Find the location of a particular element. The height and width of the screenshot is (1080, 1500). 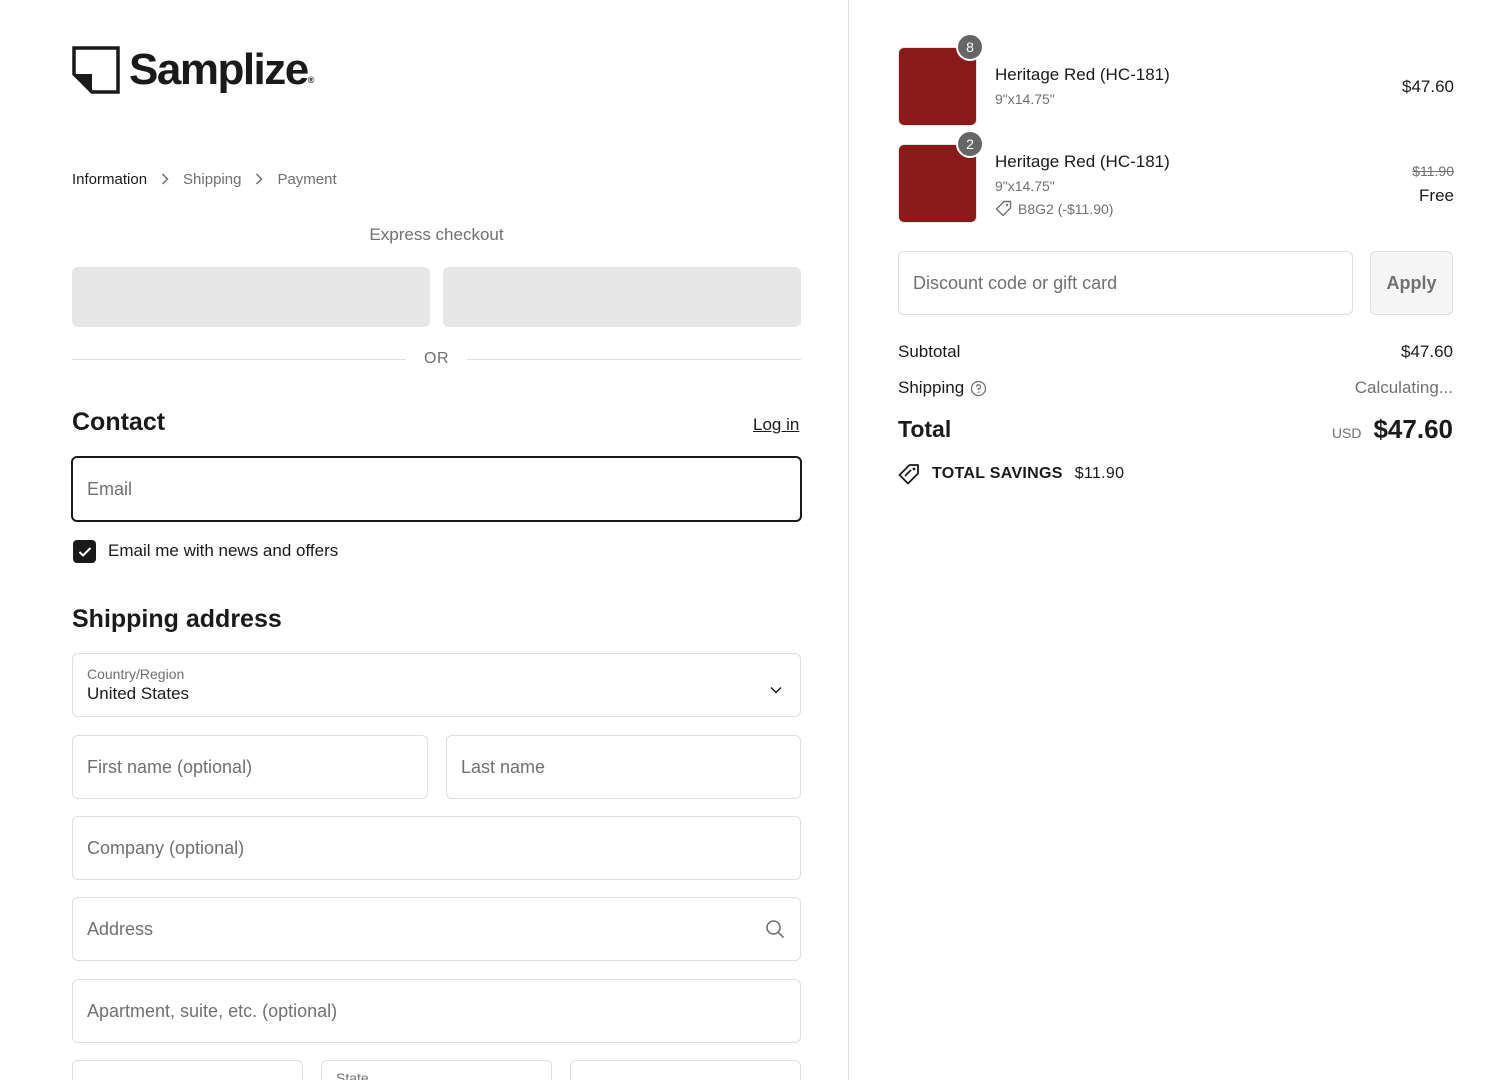

email-field is located at coordinates (436, 489).